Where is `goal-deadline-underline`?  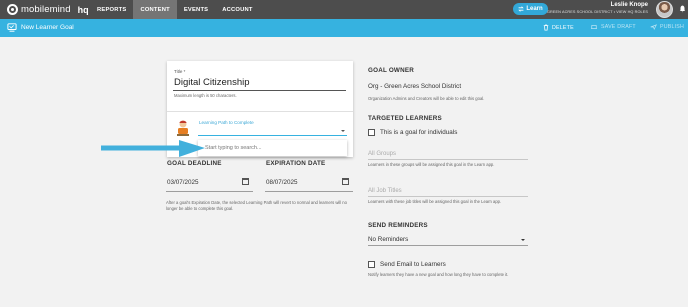 goal-deadline-underline is located at coordinates (209, 191).